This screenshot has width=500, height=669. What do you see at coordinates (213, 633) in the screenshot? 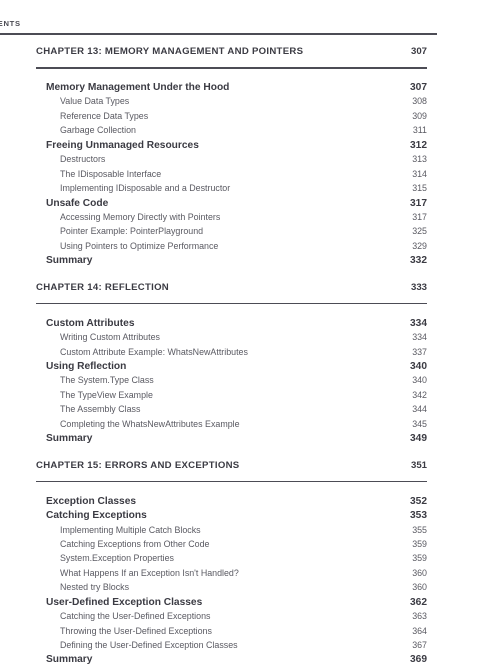
I see `toc-subsection-row: Throwing the User-Defined Exceptions 364` at bounding box center [213, 633].